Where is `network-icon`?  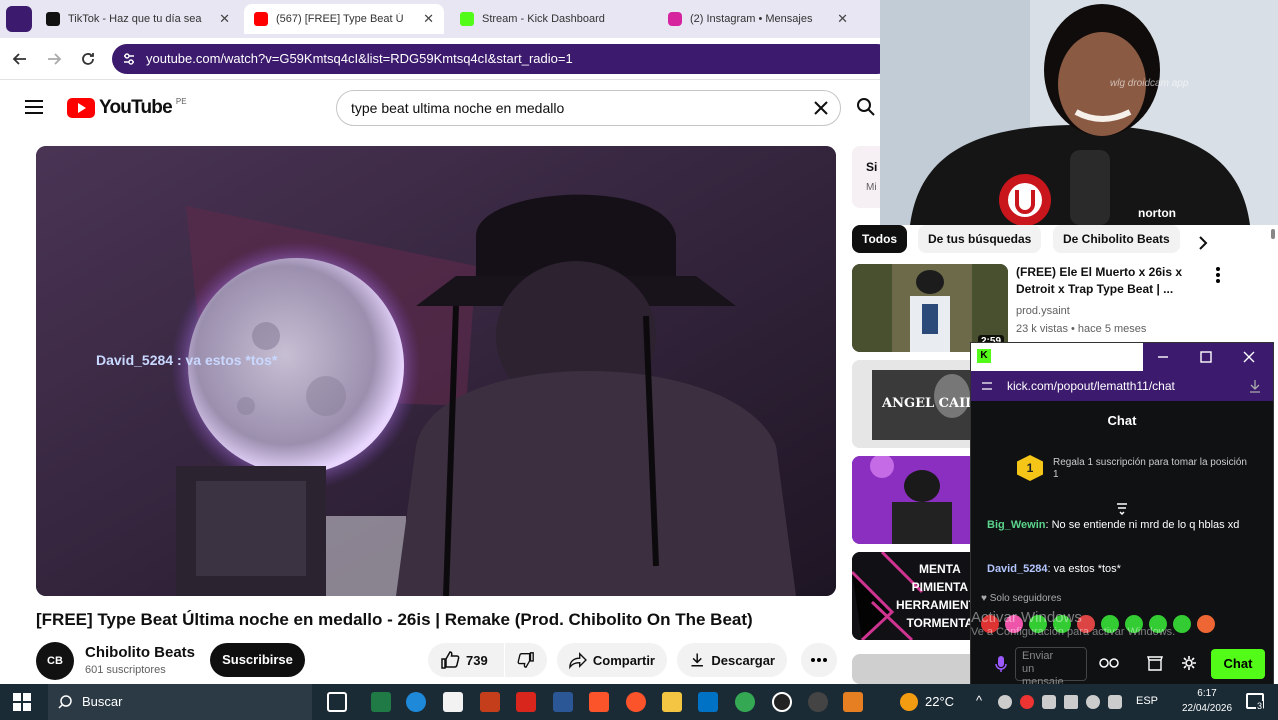 network-icon is located at coordinates (1071, 702).